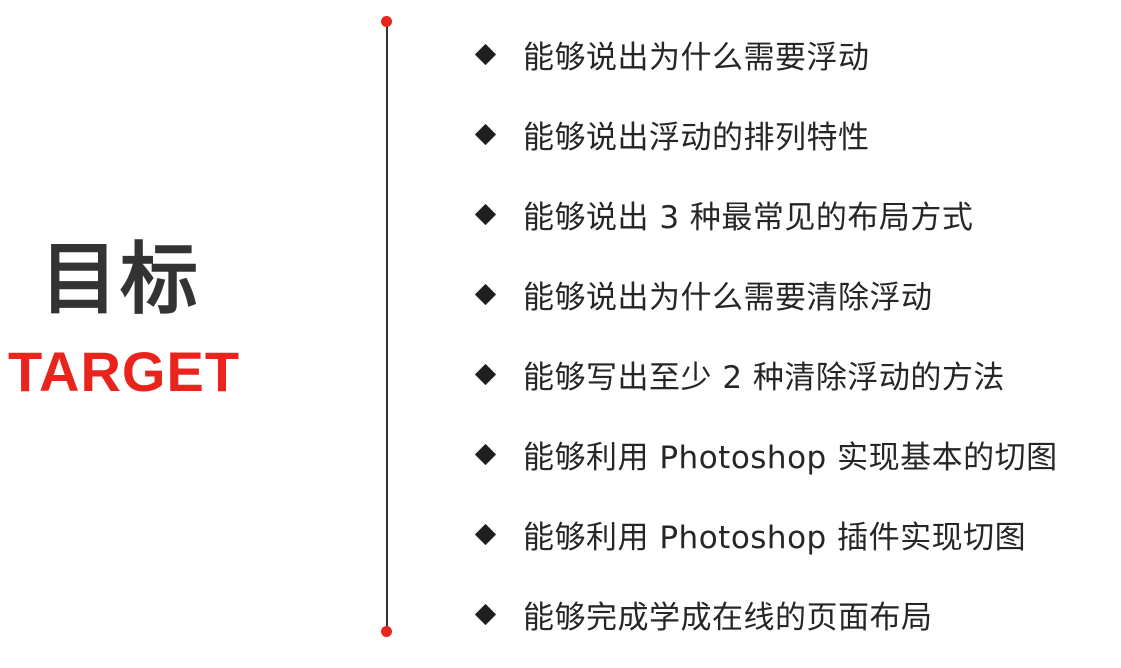  What do you see at coordinates (386, 21) in the screenshot?
I see `timeline-top-dot` at bounding box center [386, 21].